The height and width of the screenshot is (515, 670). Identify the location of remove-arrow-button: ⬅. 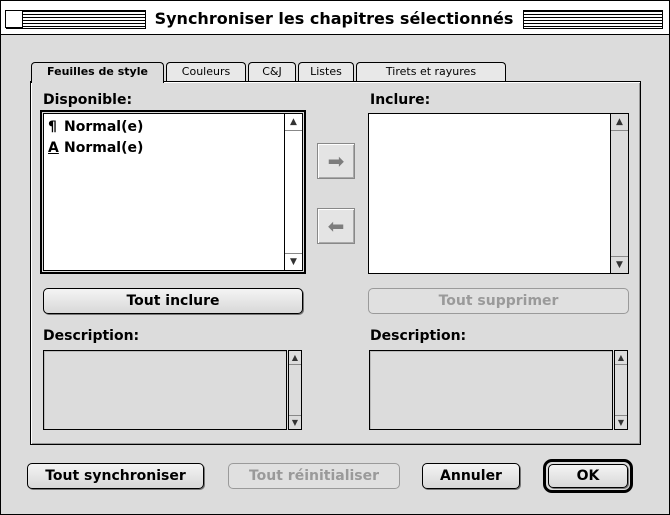
(336, 226).